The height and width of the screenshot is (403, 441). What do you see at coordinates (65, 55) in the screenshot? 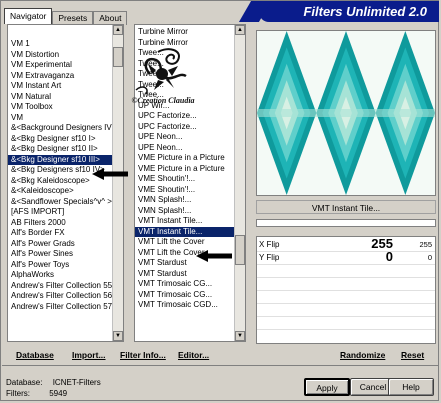
I see `category-item: VM Distortion` at bounding box center [65, 55].